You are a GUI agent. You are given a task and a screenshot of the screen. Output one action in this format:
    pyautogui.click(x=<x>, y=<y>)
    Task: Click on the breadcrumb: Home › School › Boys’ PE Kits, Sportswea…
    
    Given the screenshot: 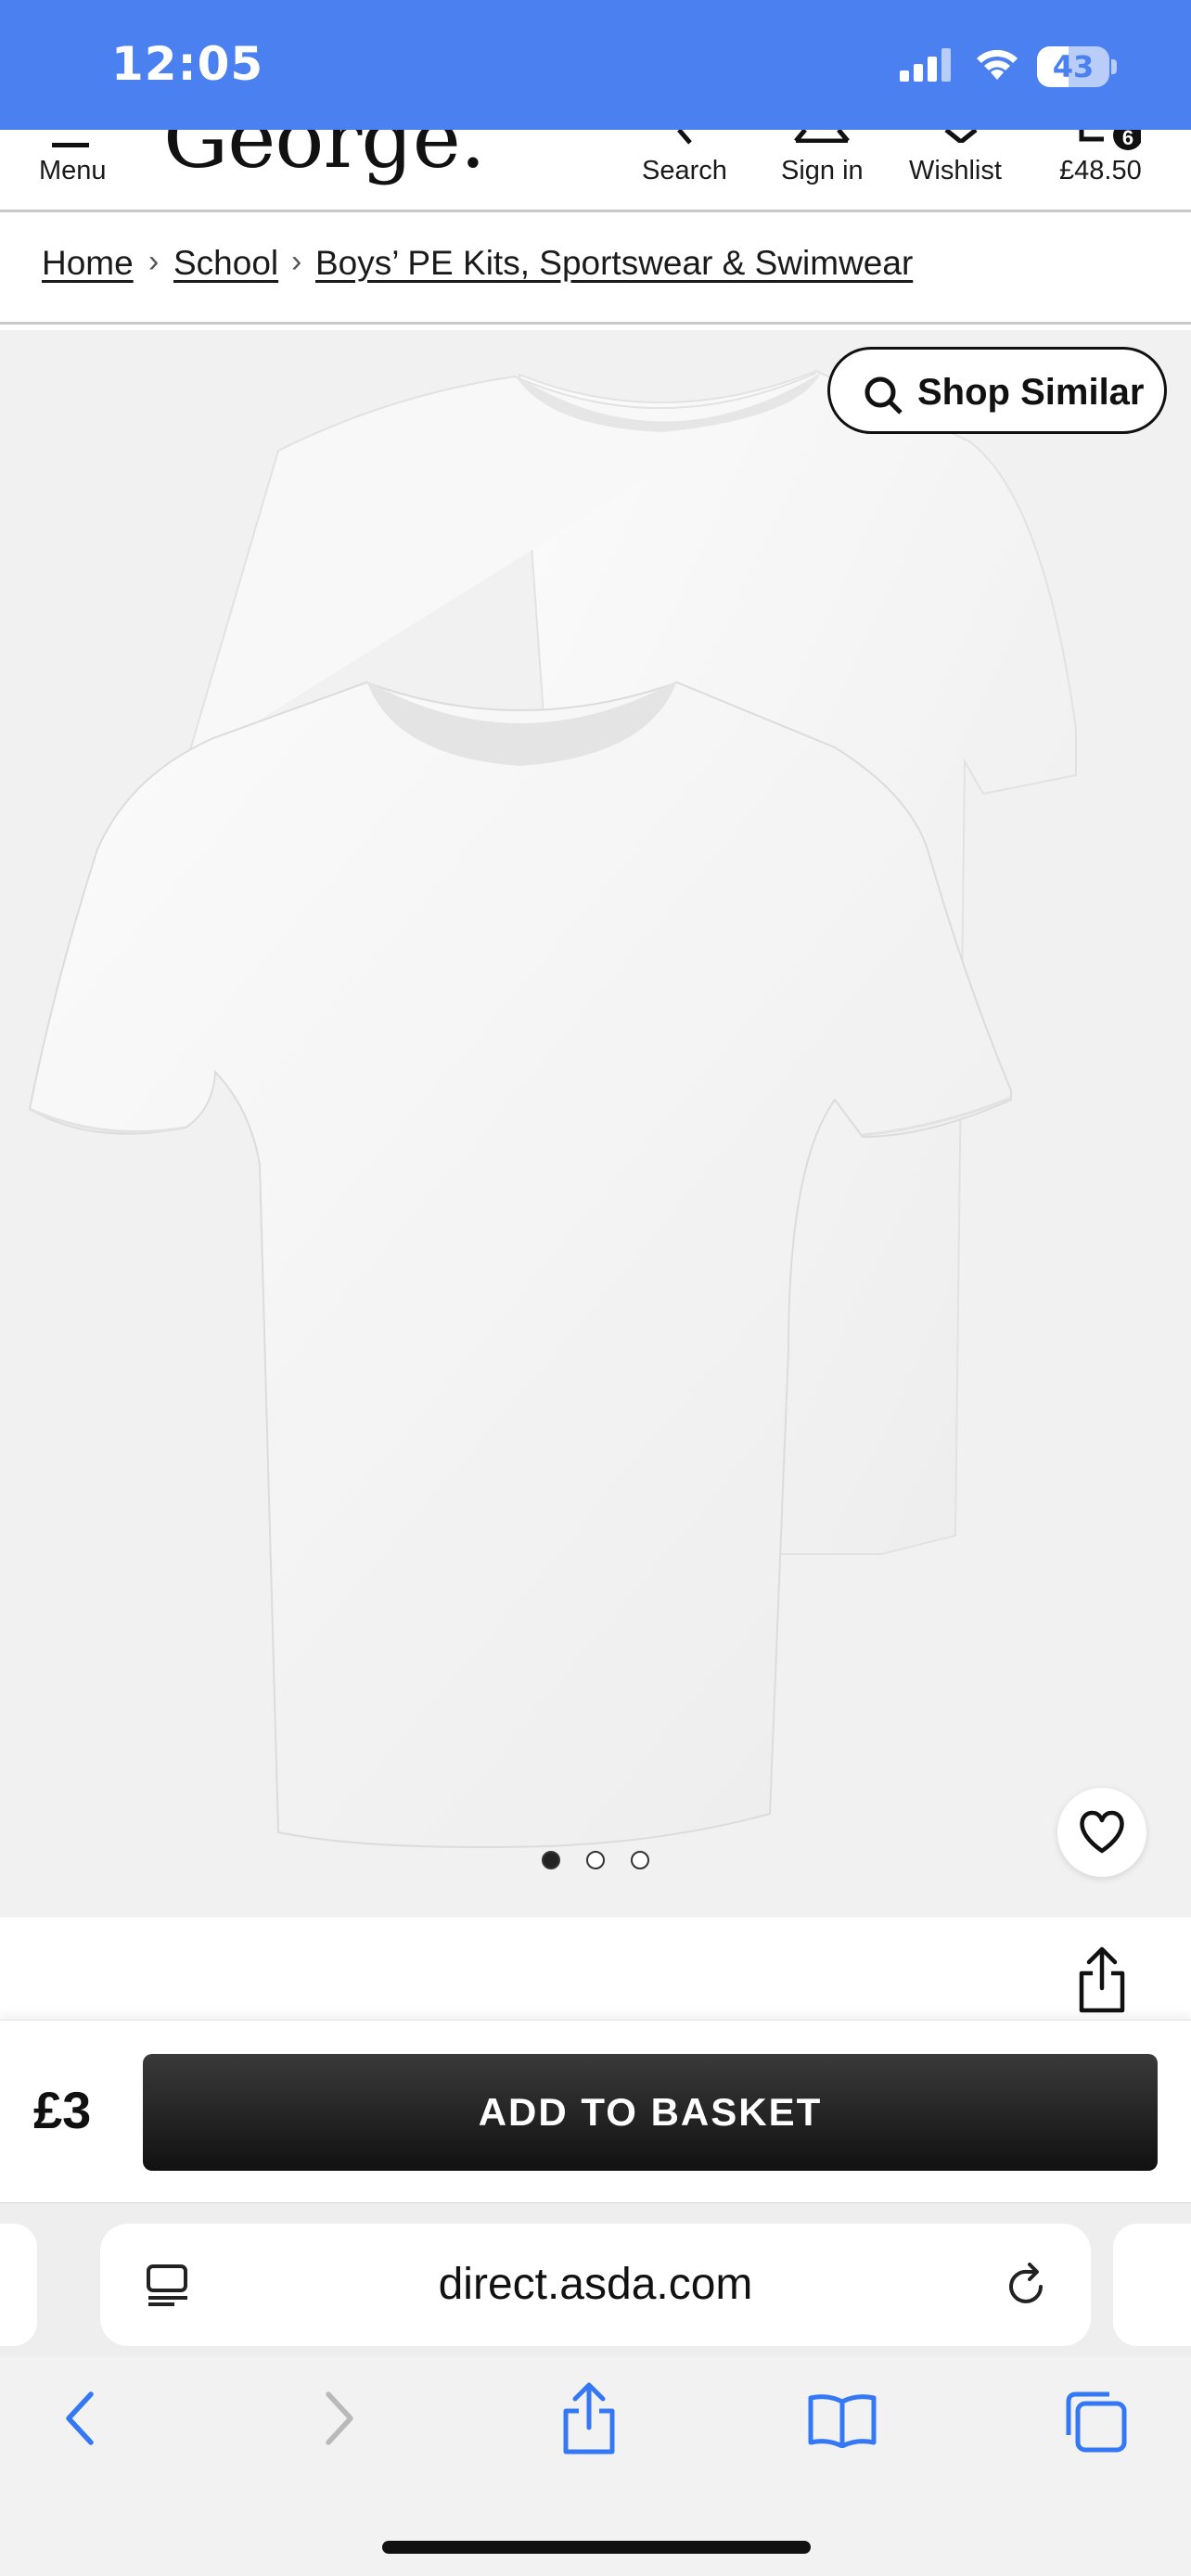 What is the action you would take?
    pyautogui.click(x=595, y=268)
    